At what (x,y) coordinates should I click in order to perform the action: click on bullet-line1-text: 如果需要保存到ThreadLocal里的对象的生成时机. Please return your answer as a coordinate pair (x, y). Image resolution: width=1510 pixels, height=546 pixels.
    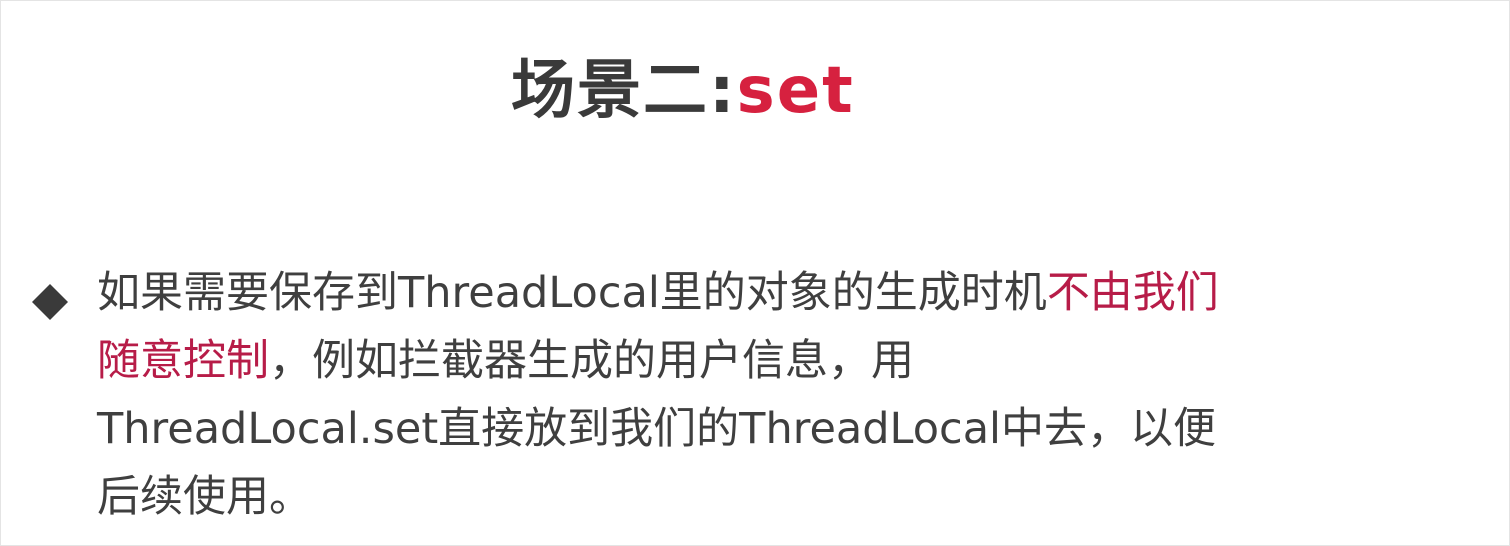
    Looking at the image, I should click on (572, 293).